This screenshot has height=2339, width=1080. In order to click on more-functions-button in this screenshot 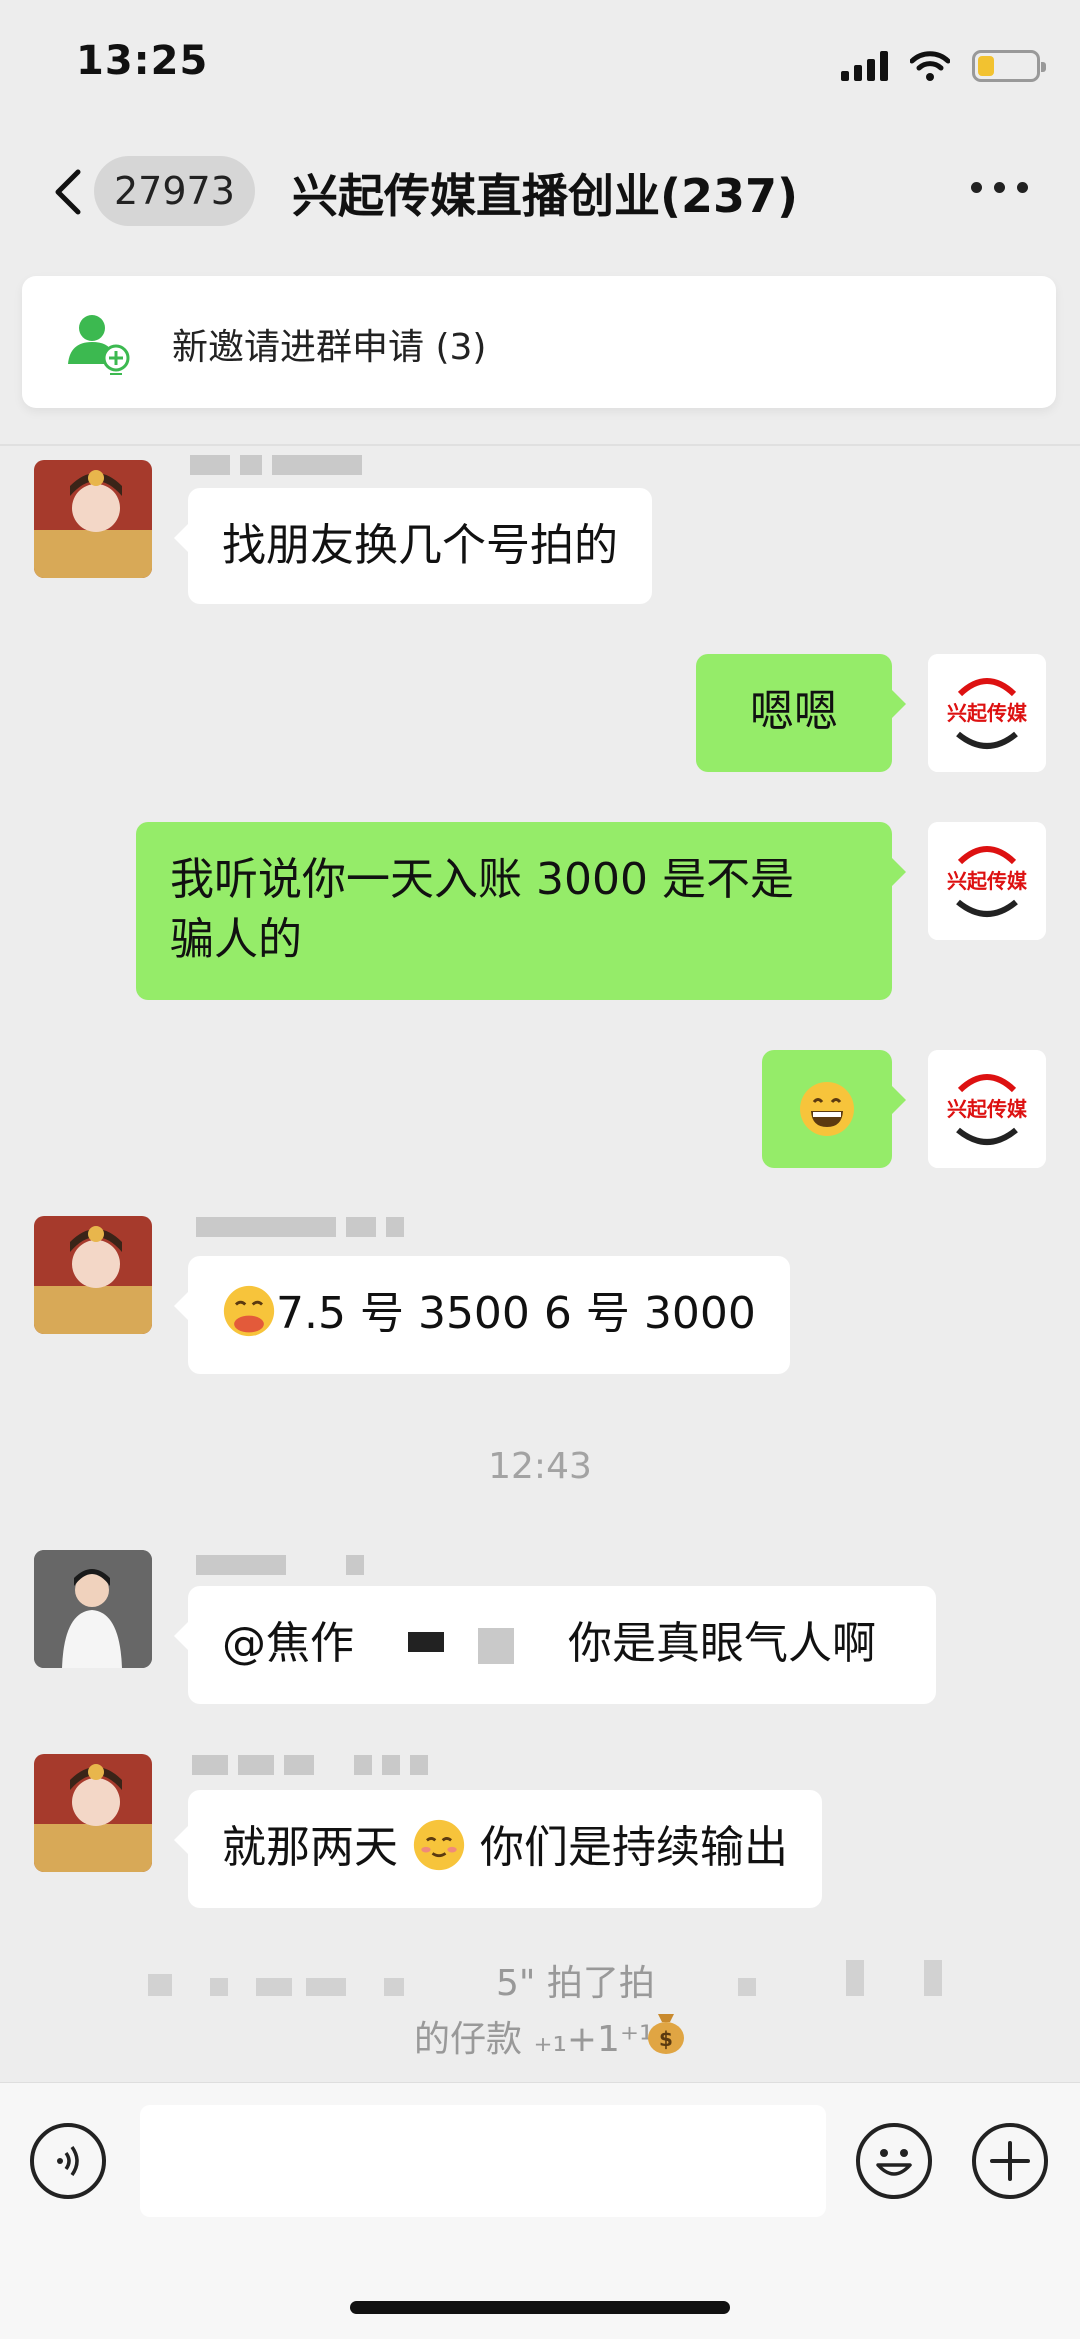, I will do `click(1010, 2161)`.